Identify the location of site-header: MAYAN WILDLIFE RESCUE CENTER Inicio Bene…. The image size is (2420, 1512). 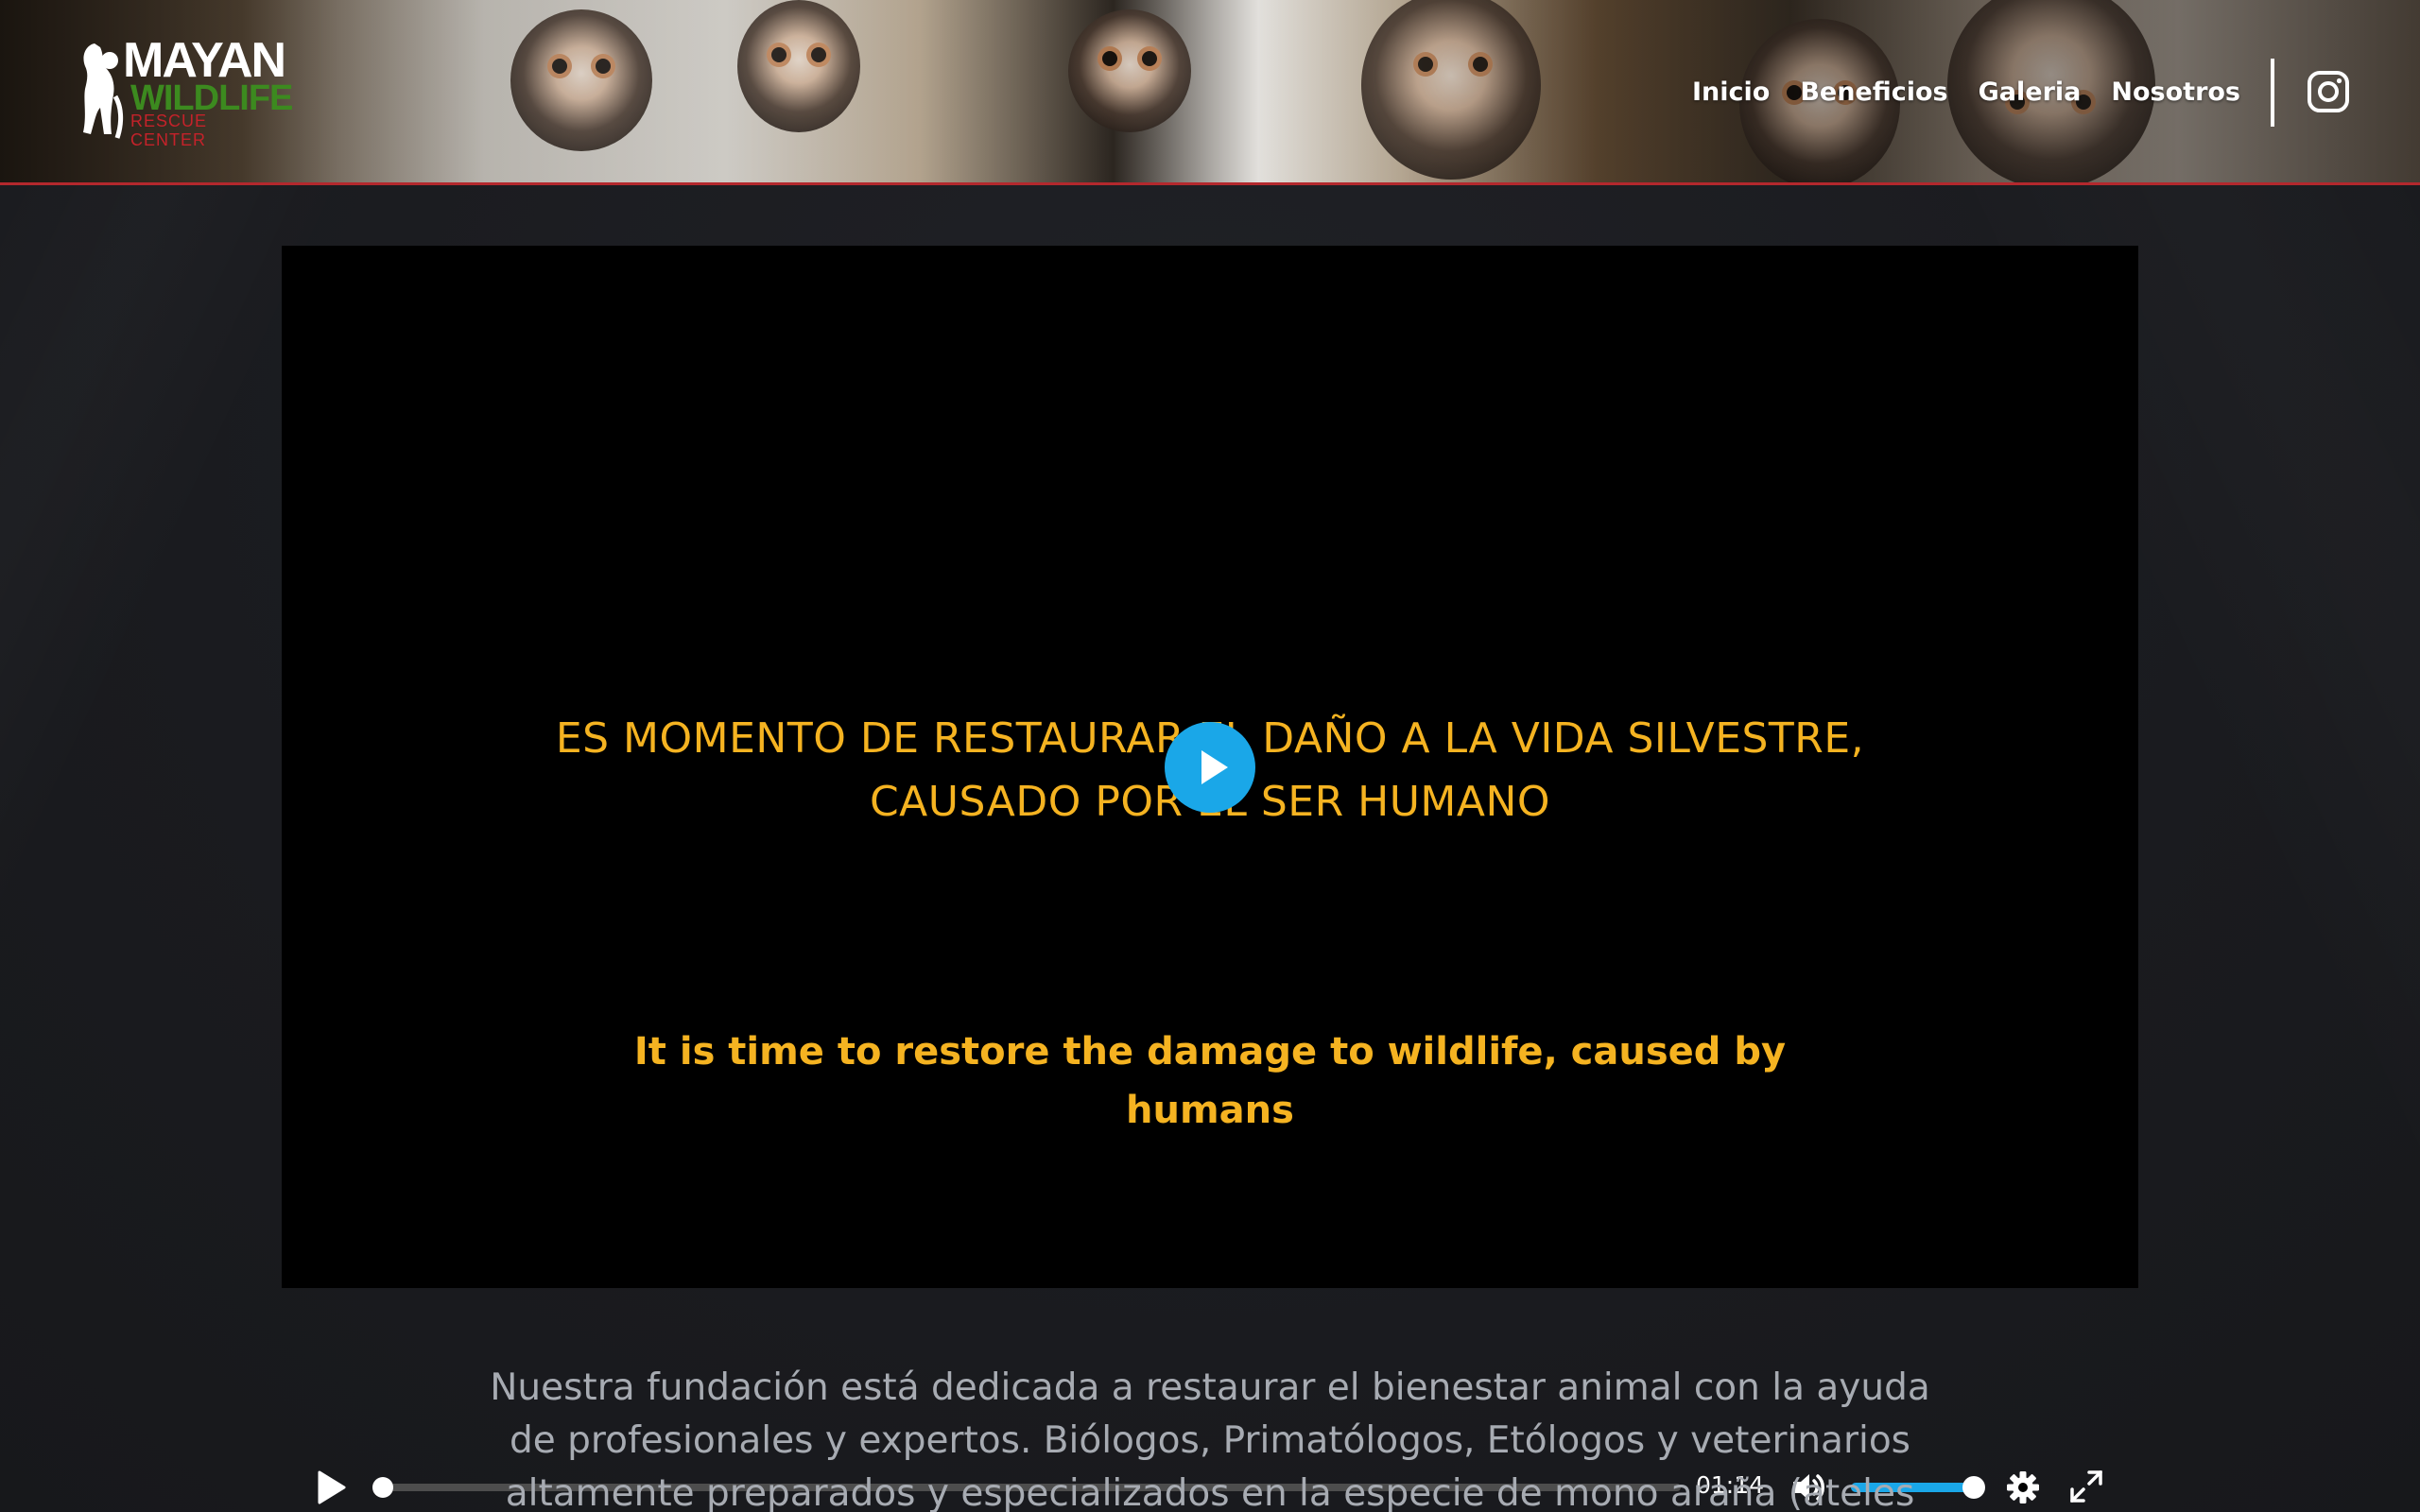
(1210, 92).